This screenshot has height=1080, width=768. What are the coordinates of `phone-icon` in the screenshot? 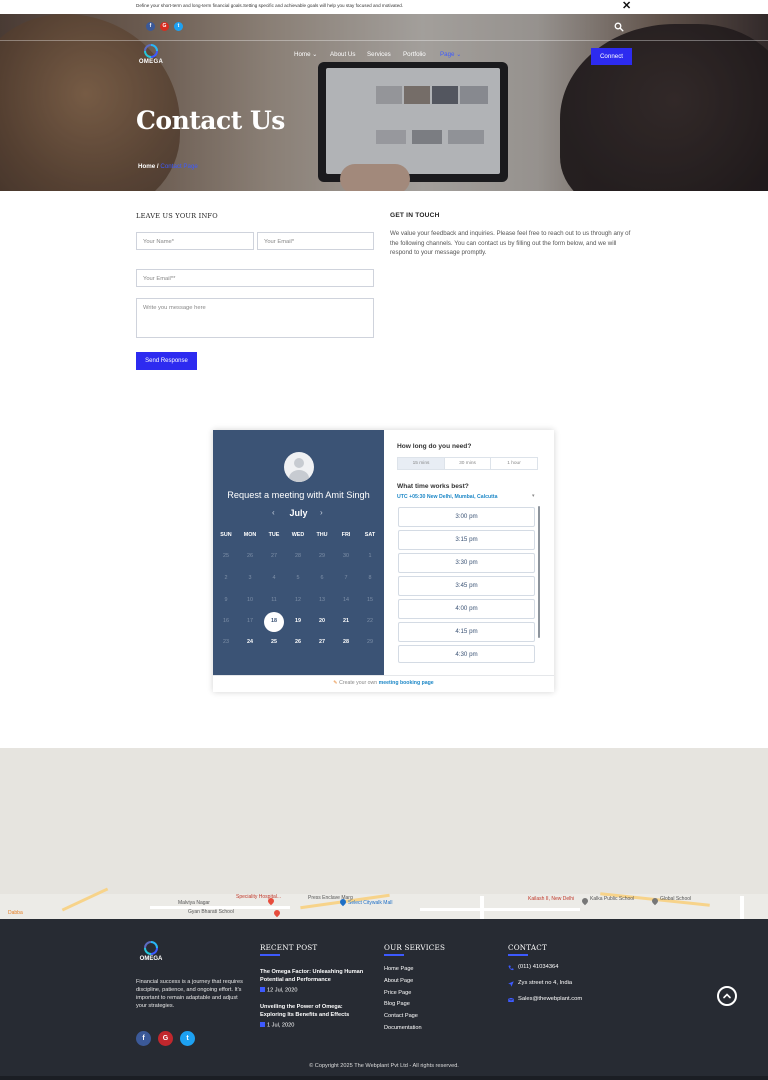 It's located at (511, 968).